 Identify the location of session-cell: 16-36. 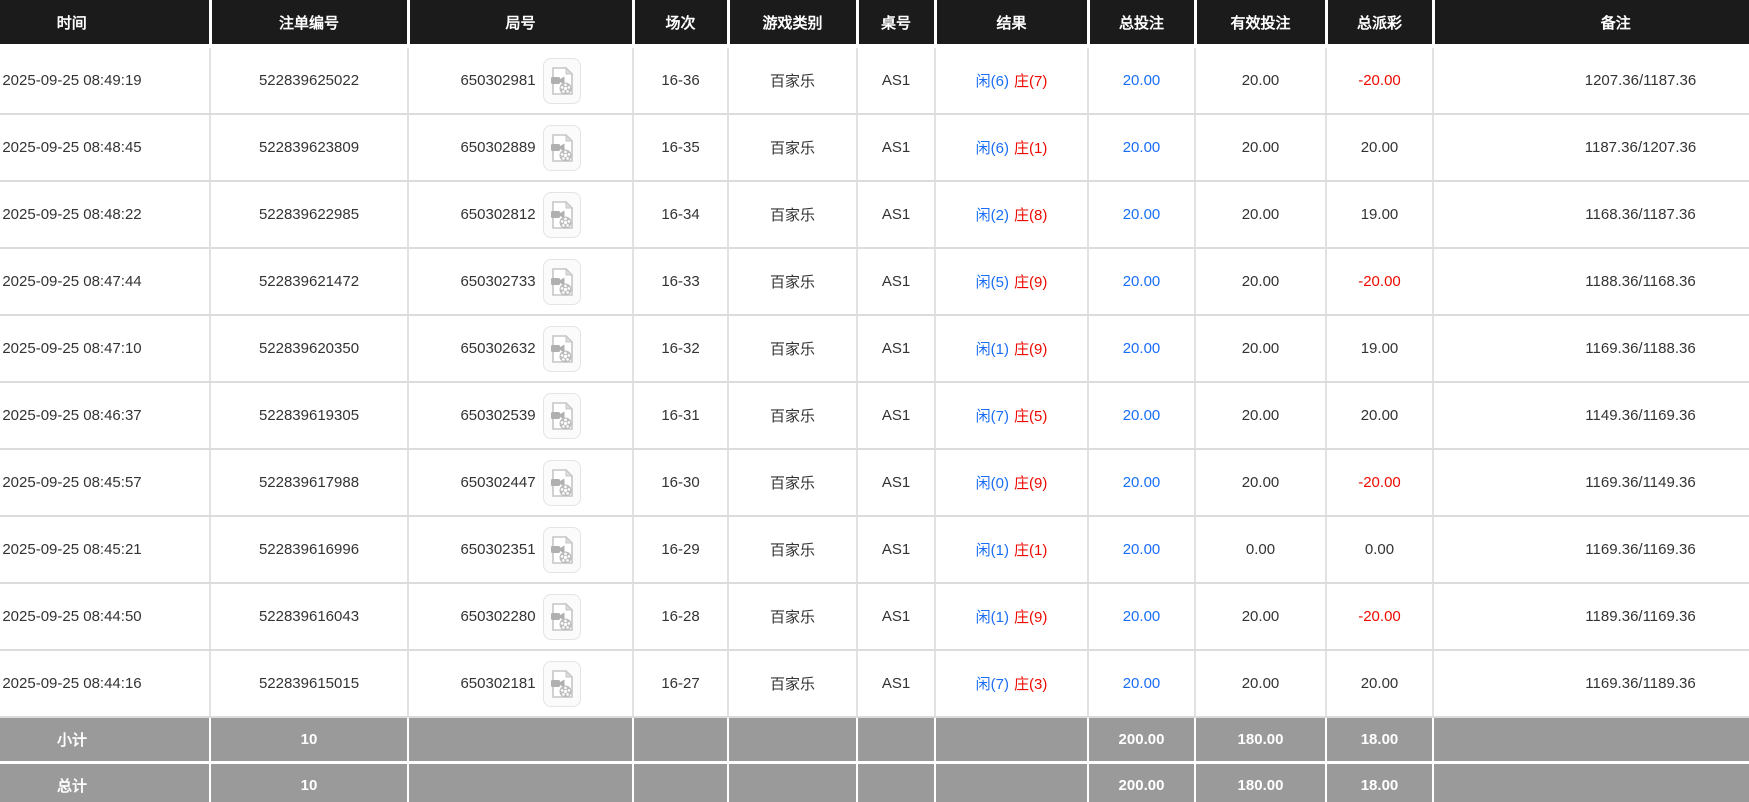
(681, 80).